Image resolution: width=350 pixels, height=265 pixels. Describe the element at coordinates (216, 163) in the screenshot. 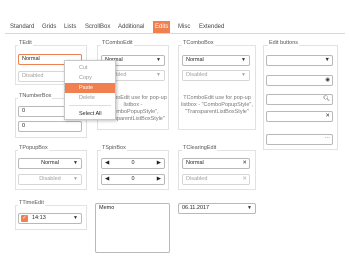

I see `tclearingedit-normal: Normal ✕` at that location.